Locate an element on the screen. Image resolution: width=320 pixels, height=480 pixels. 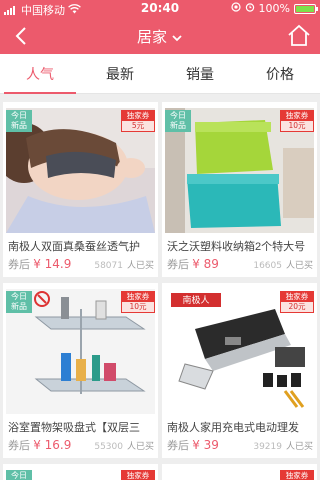
product-card: 今日新品 独家券 is located at coordinates (80, 472).